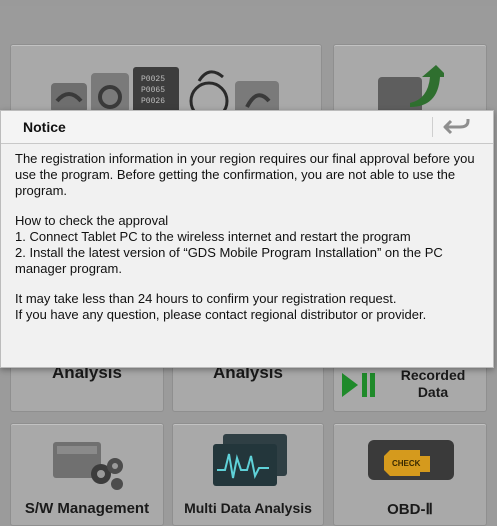  I want to click on tile-label-multi: Multi Data Analysis, so click(248, 508).